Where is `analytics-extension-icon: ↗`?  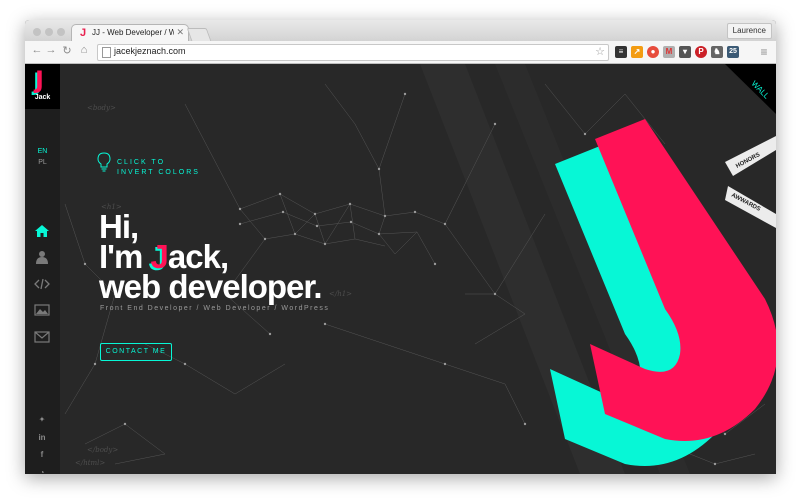
analytics-extension-icon: ↗ is located at coordinates (637, 52).